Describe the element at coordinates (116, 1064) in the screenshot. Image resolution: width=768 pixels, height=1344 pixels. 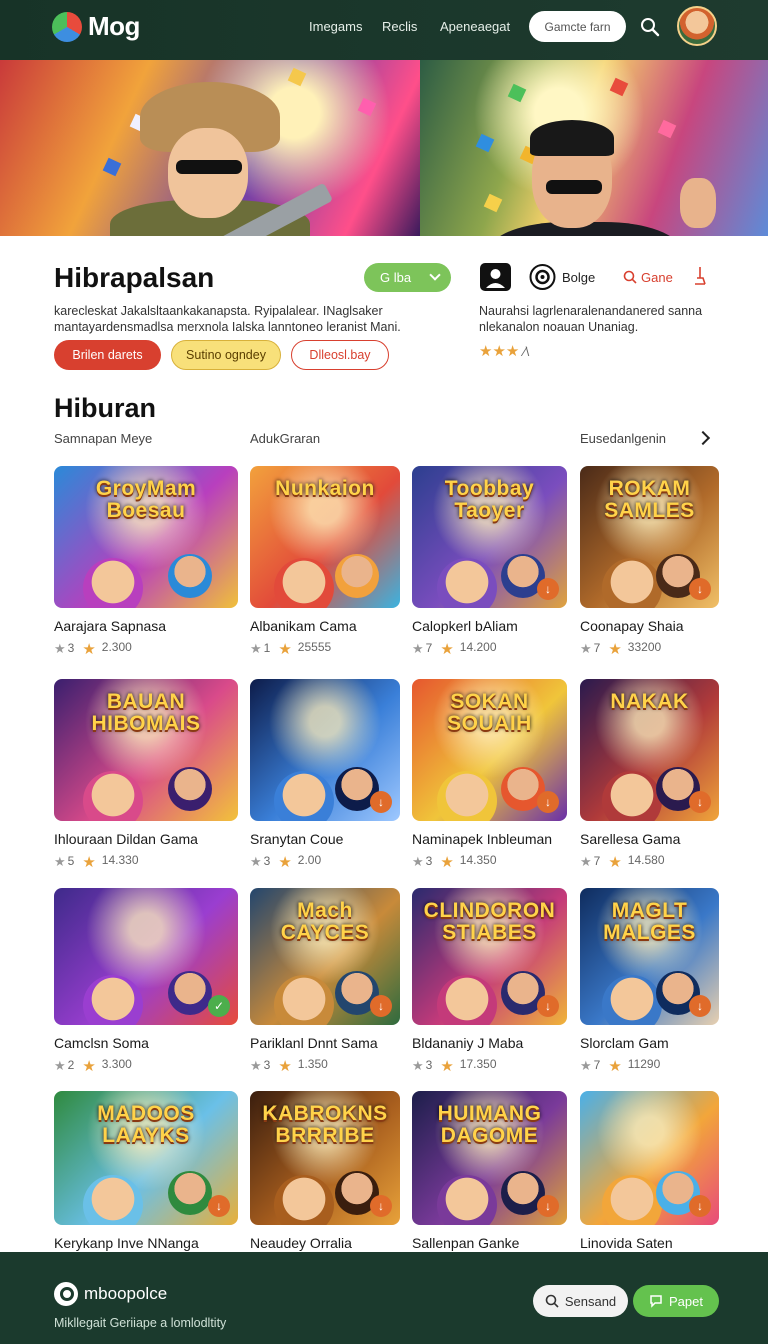
I see `game-score: 3.300` at that location.